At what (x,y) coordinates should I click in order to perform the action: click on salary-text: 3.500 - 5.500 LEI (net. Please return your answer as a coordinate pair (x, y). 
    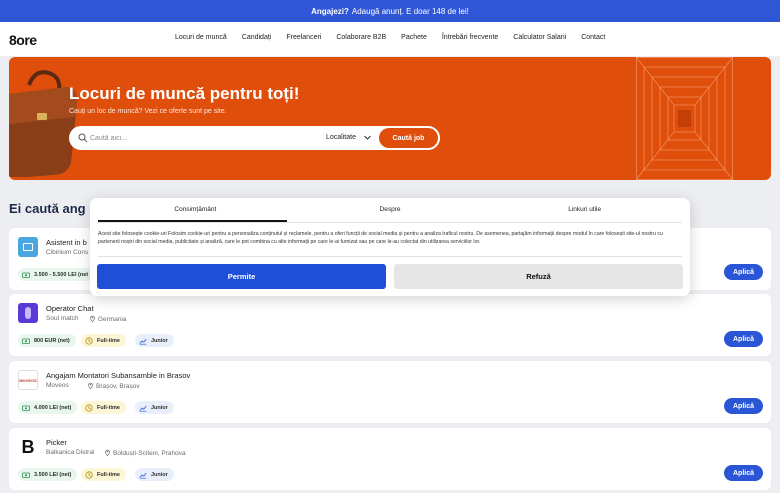
    Looking at the image, I should click on (61, 274).